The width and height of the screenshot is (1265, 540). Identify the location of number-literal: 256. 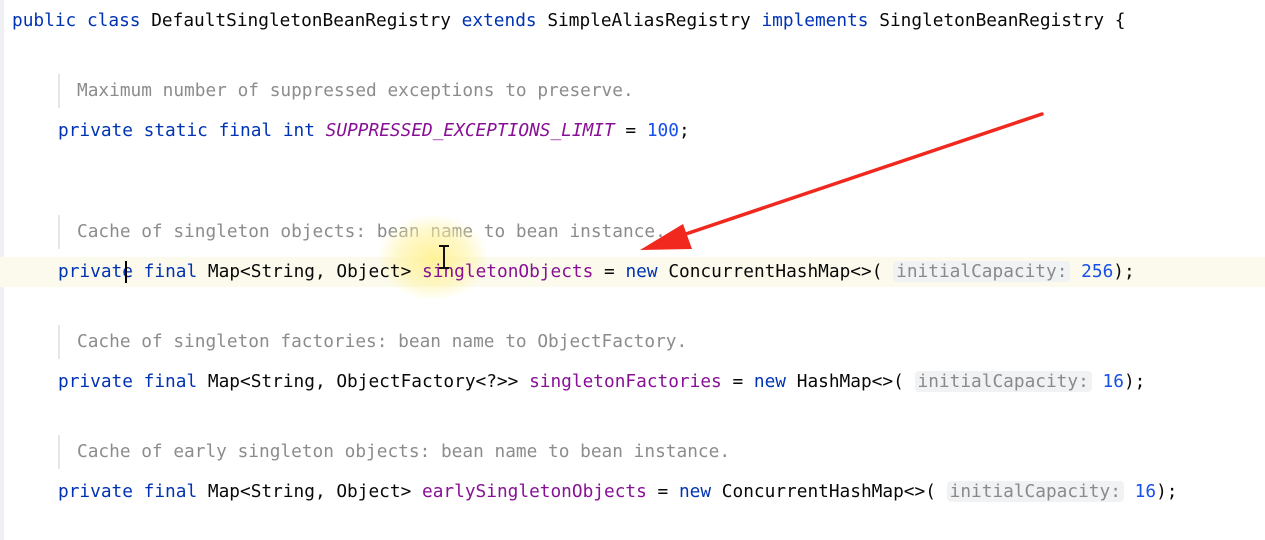
(1097, 271).